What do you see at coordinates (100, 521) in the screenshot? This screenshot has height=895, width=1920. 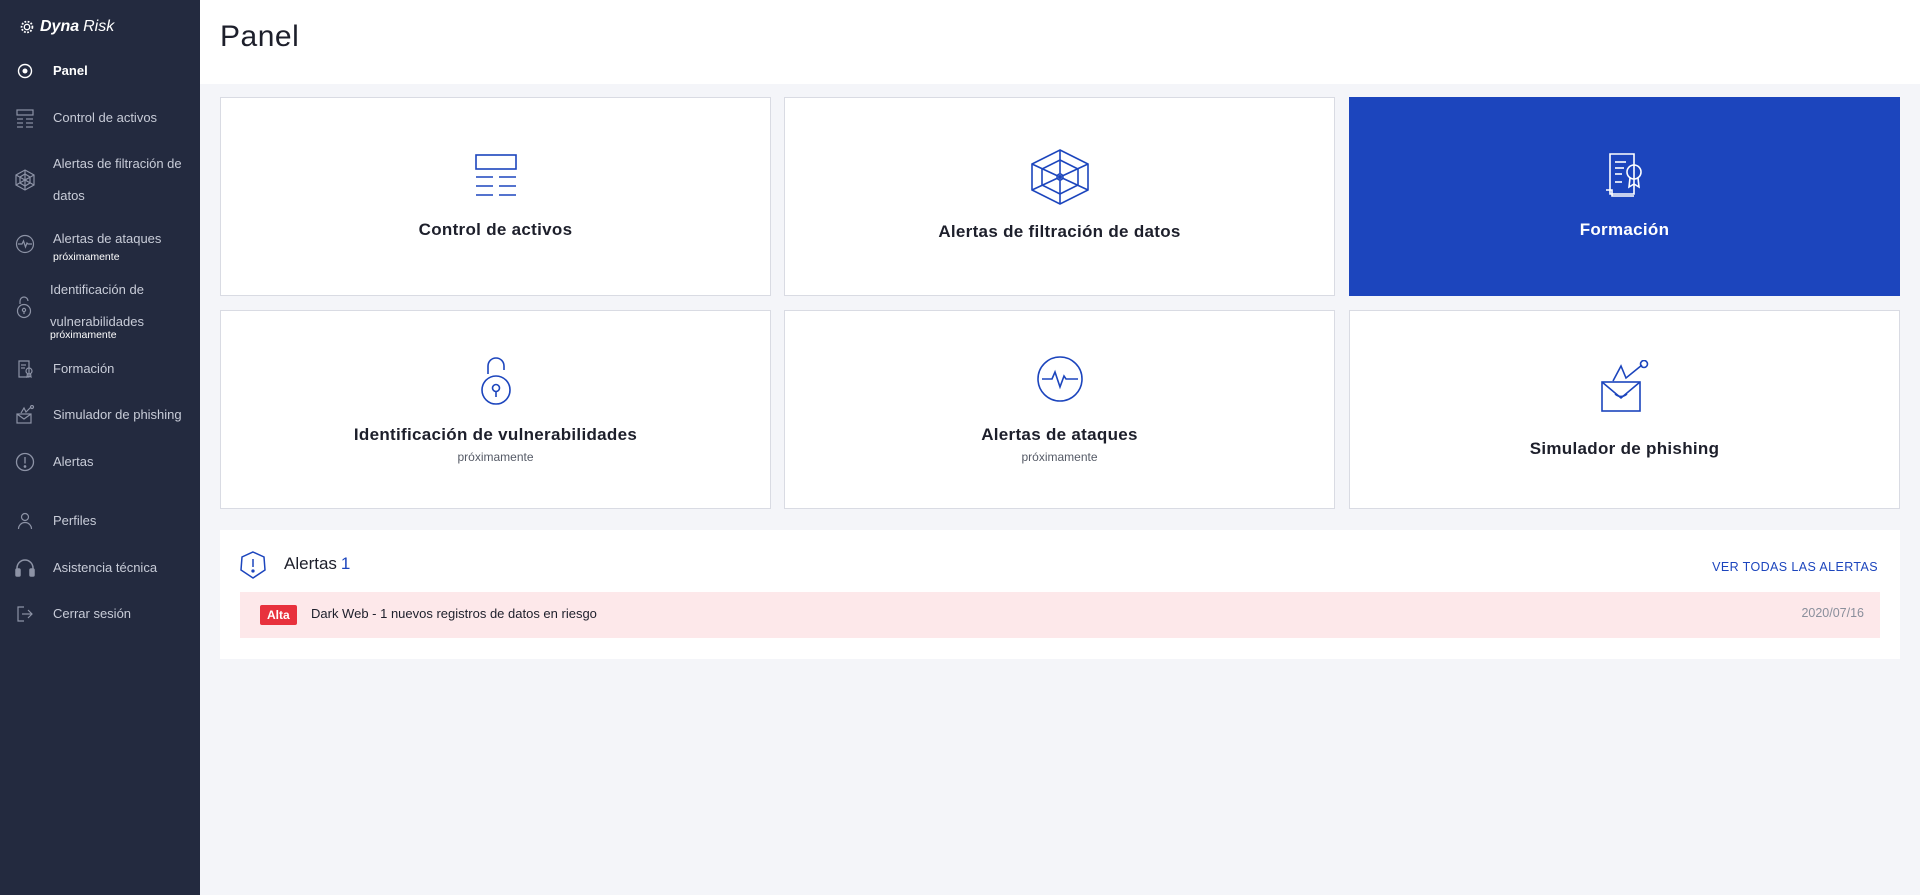 I see `sidebar-item-profiles: Perfiles` at bounding box center [100, 521].